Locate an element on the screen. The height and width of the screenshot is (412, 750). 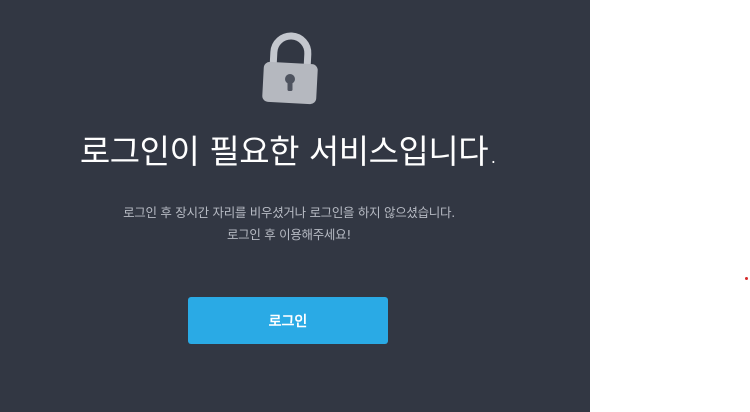
message-line-2: 로그인 후 이용해주세요! is located at coordinates (289, 234).